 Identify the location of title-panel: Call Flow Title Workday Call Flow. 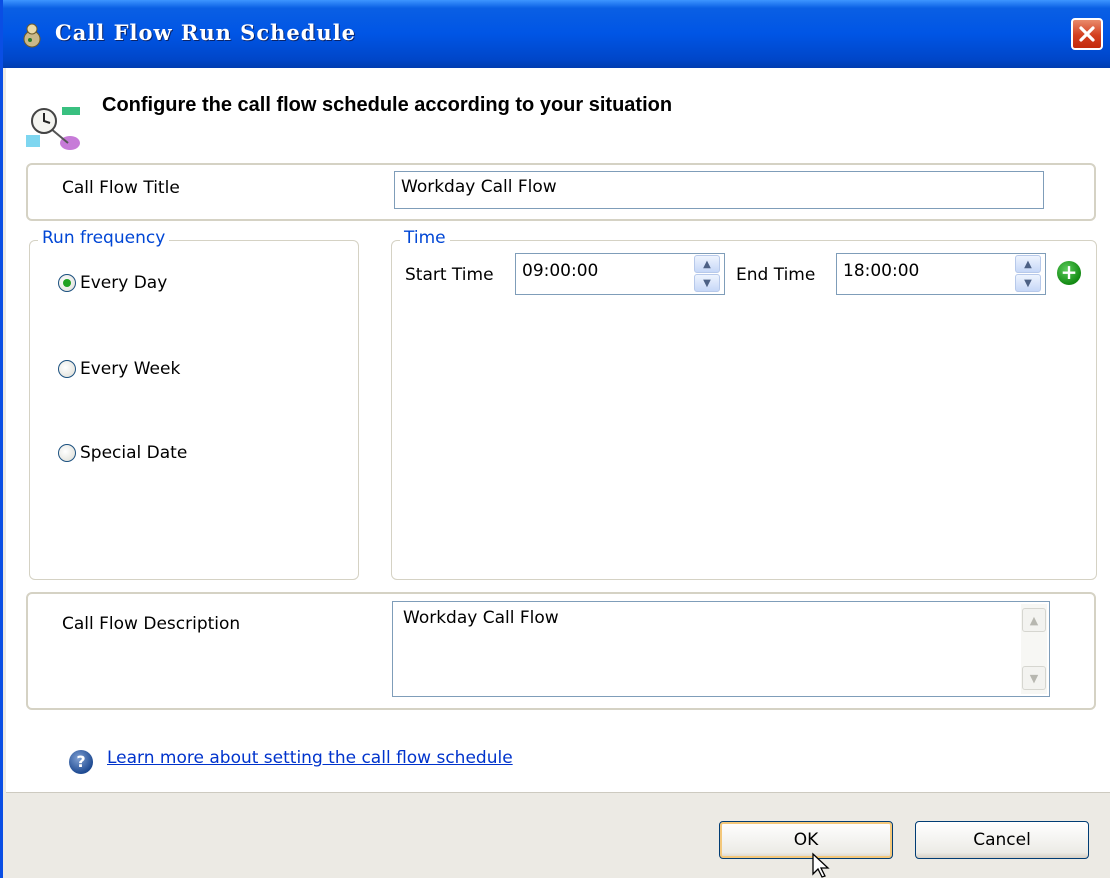
(561, 192).